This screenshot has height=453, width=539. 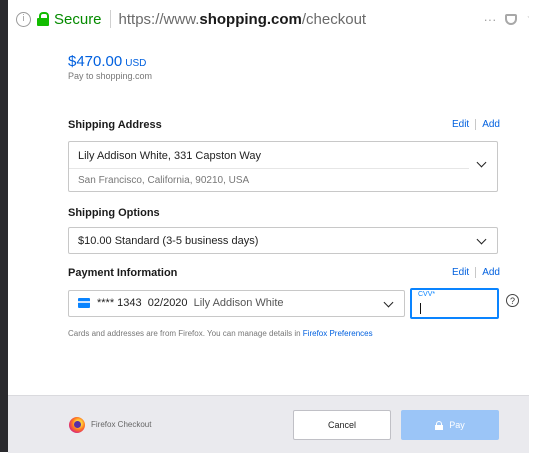 I want to click on window-frame, so click(x=4, y=226).